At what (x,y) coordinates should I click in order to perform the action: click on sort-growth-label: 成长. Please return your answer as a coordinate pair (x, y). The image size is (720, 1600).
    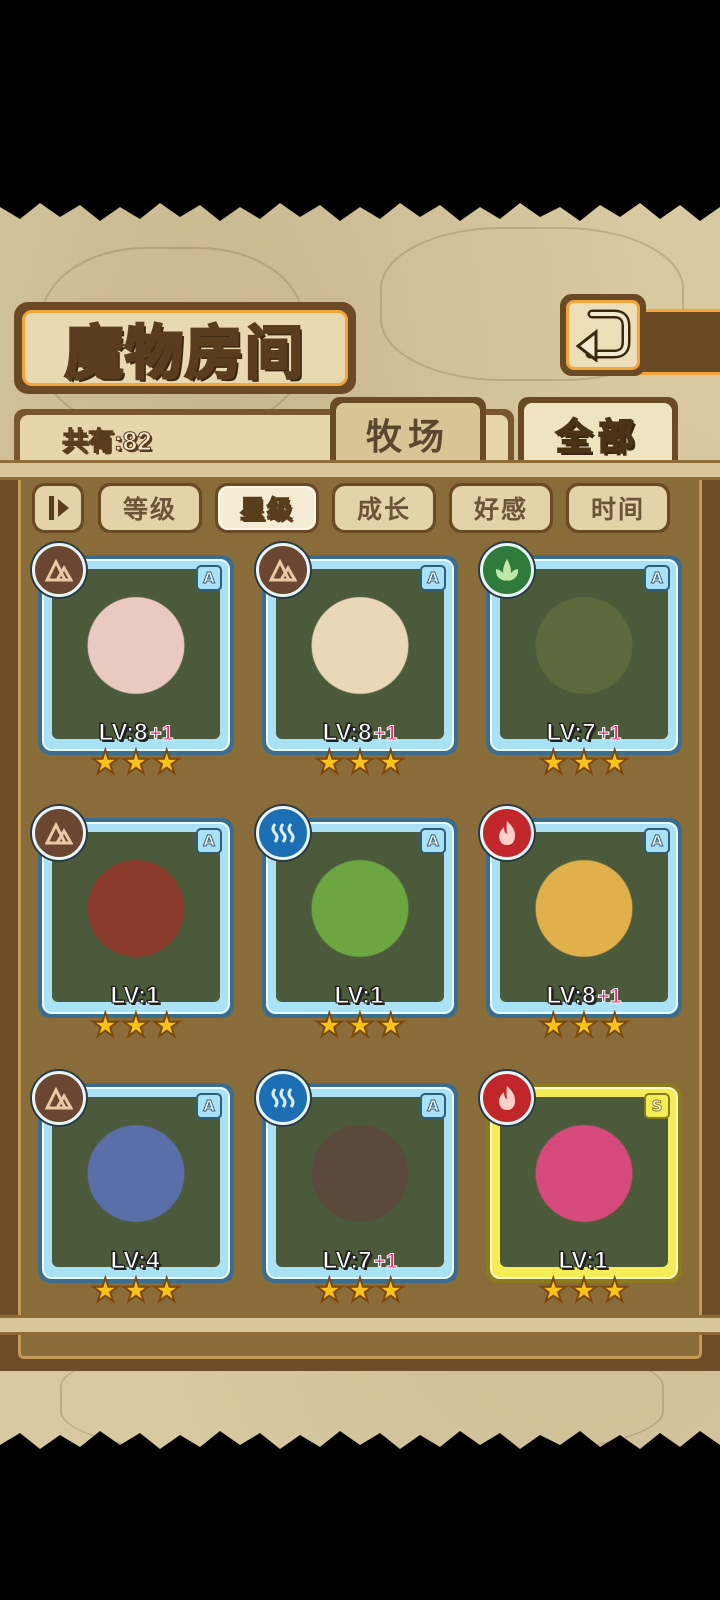
    Looking at the image, I should click on (383, 509).